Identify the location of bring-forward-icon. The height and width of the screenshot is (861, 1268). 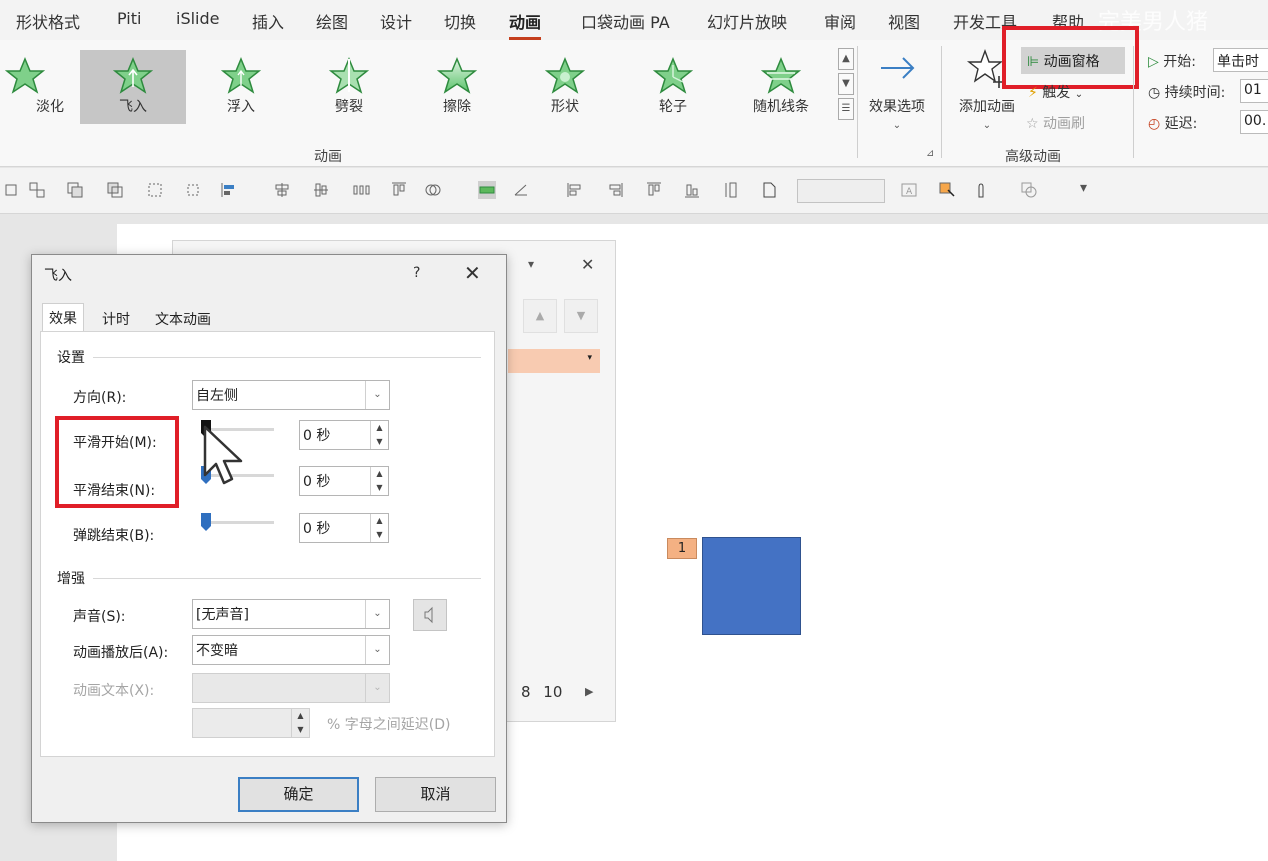
(75, 190).